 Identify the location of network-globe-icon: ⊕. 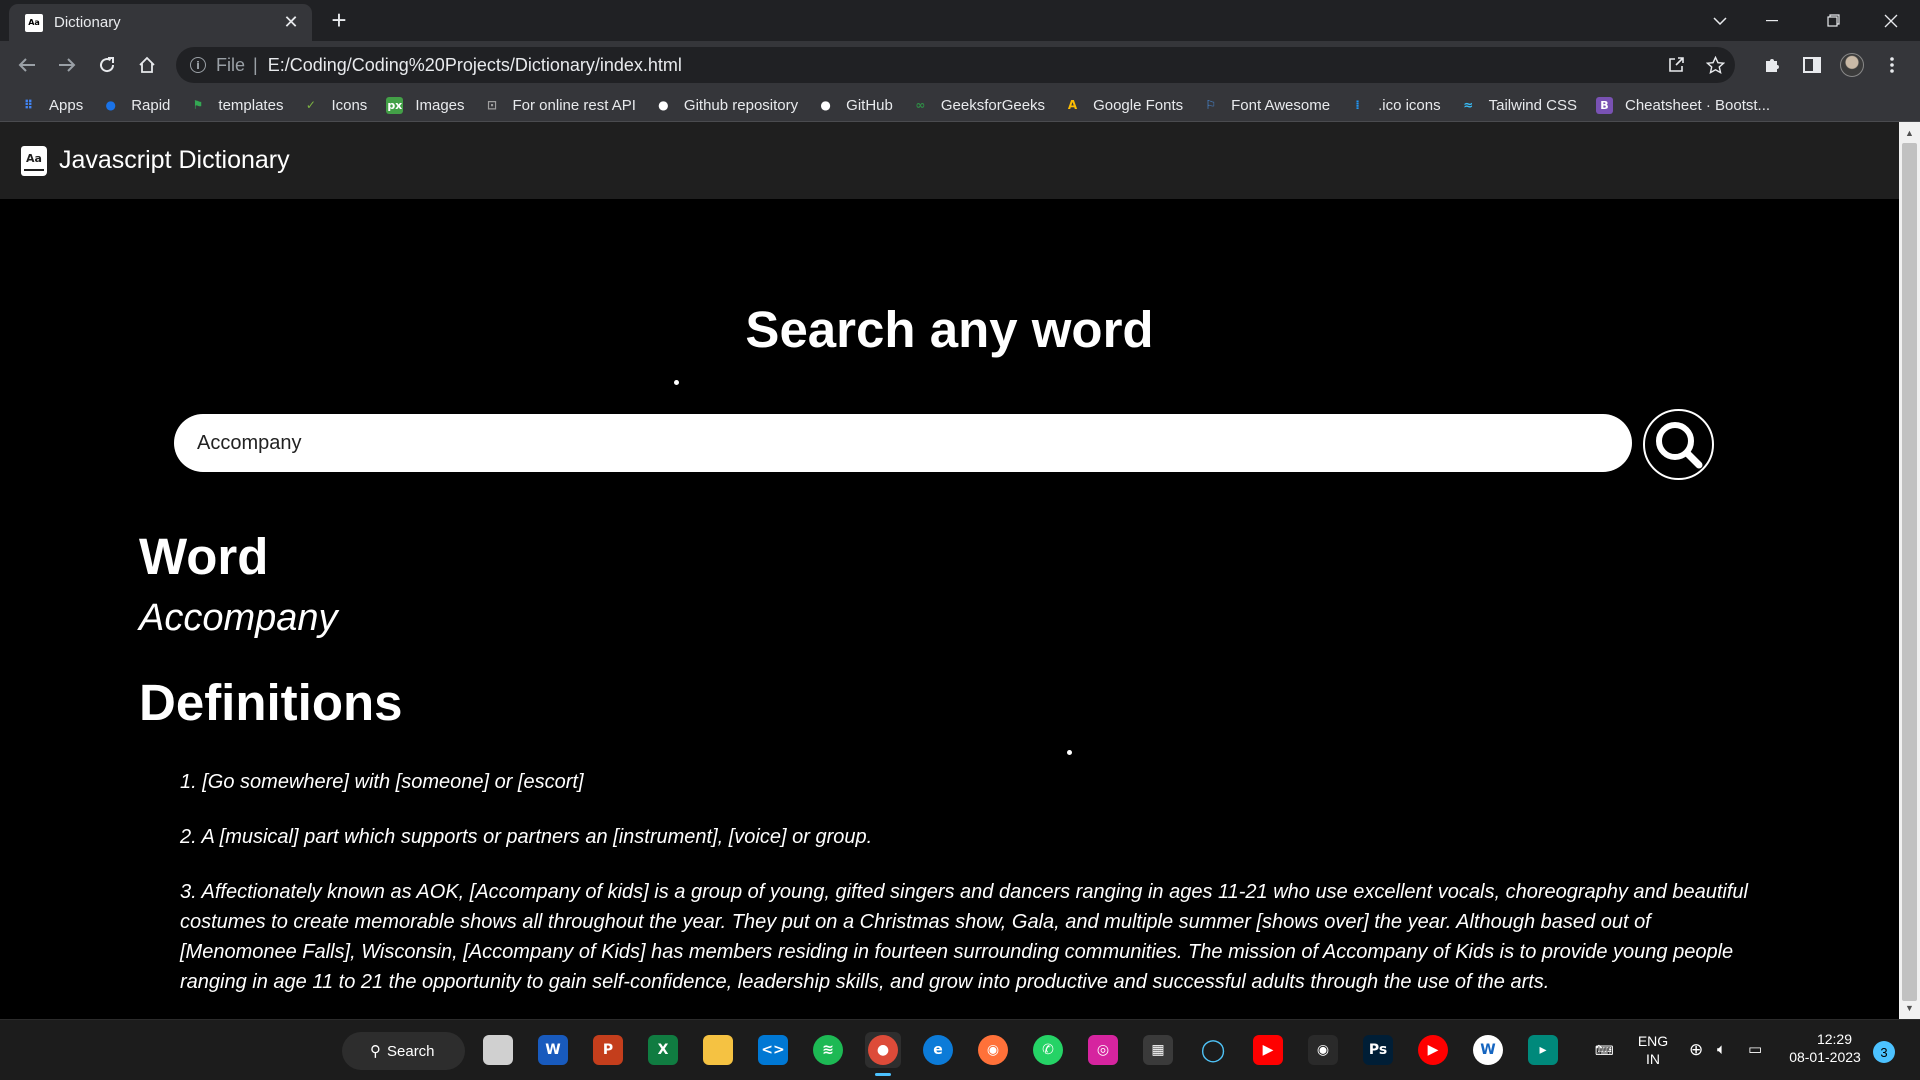
(1696, 1050).